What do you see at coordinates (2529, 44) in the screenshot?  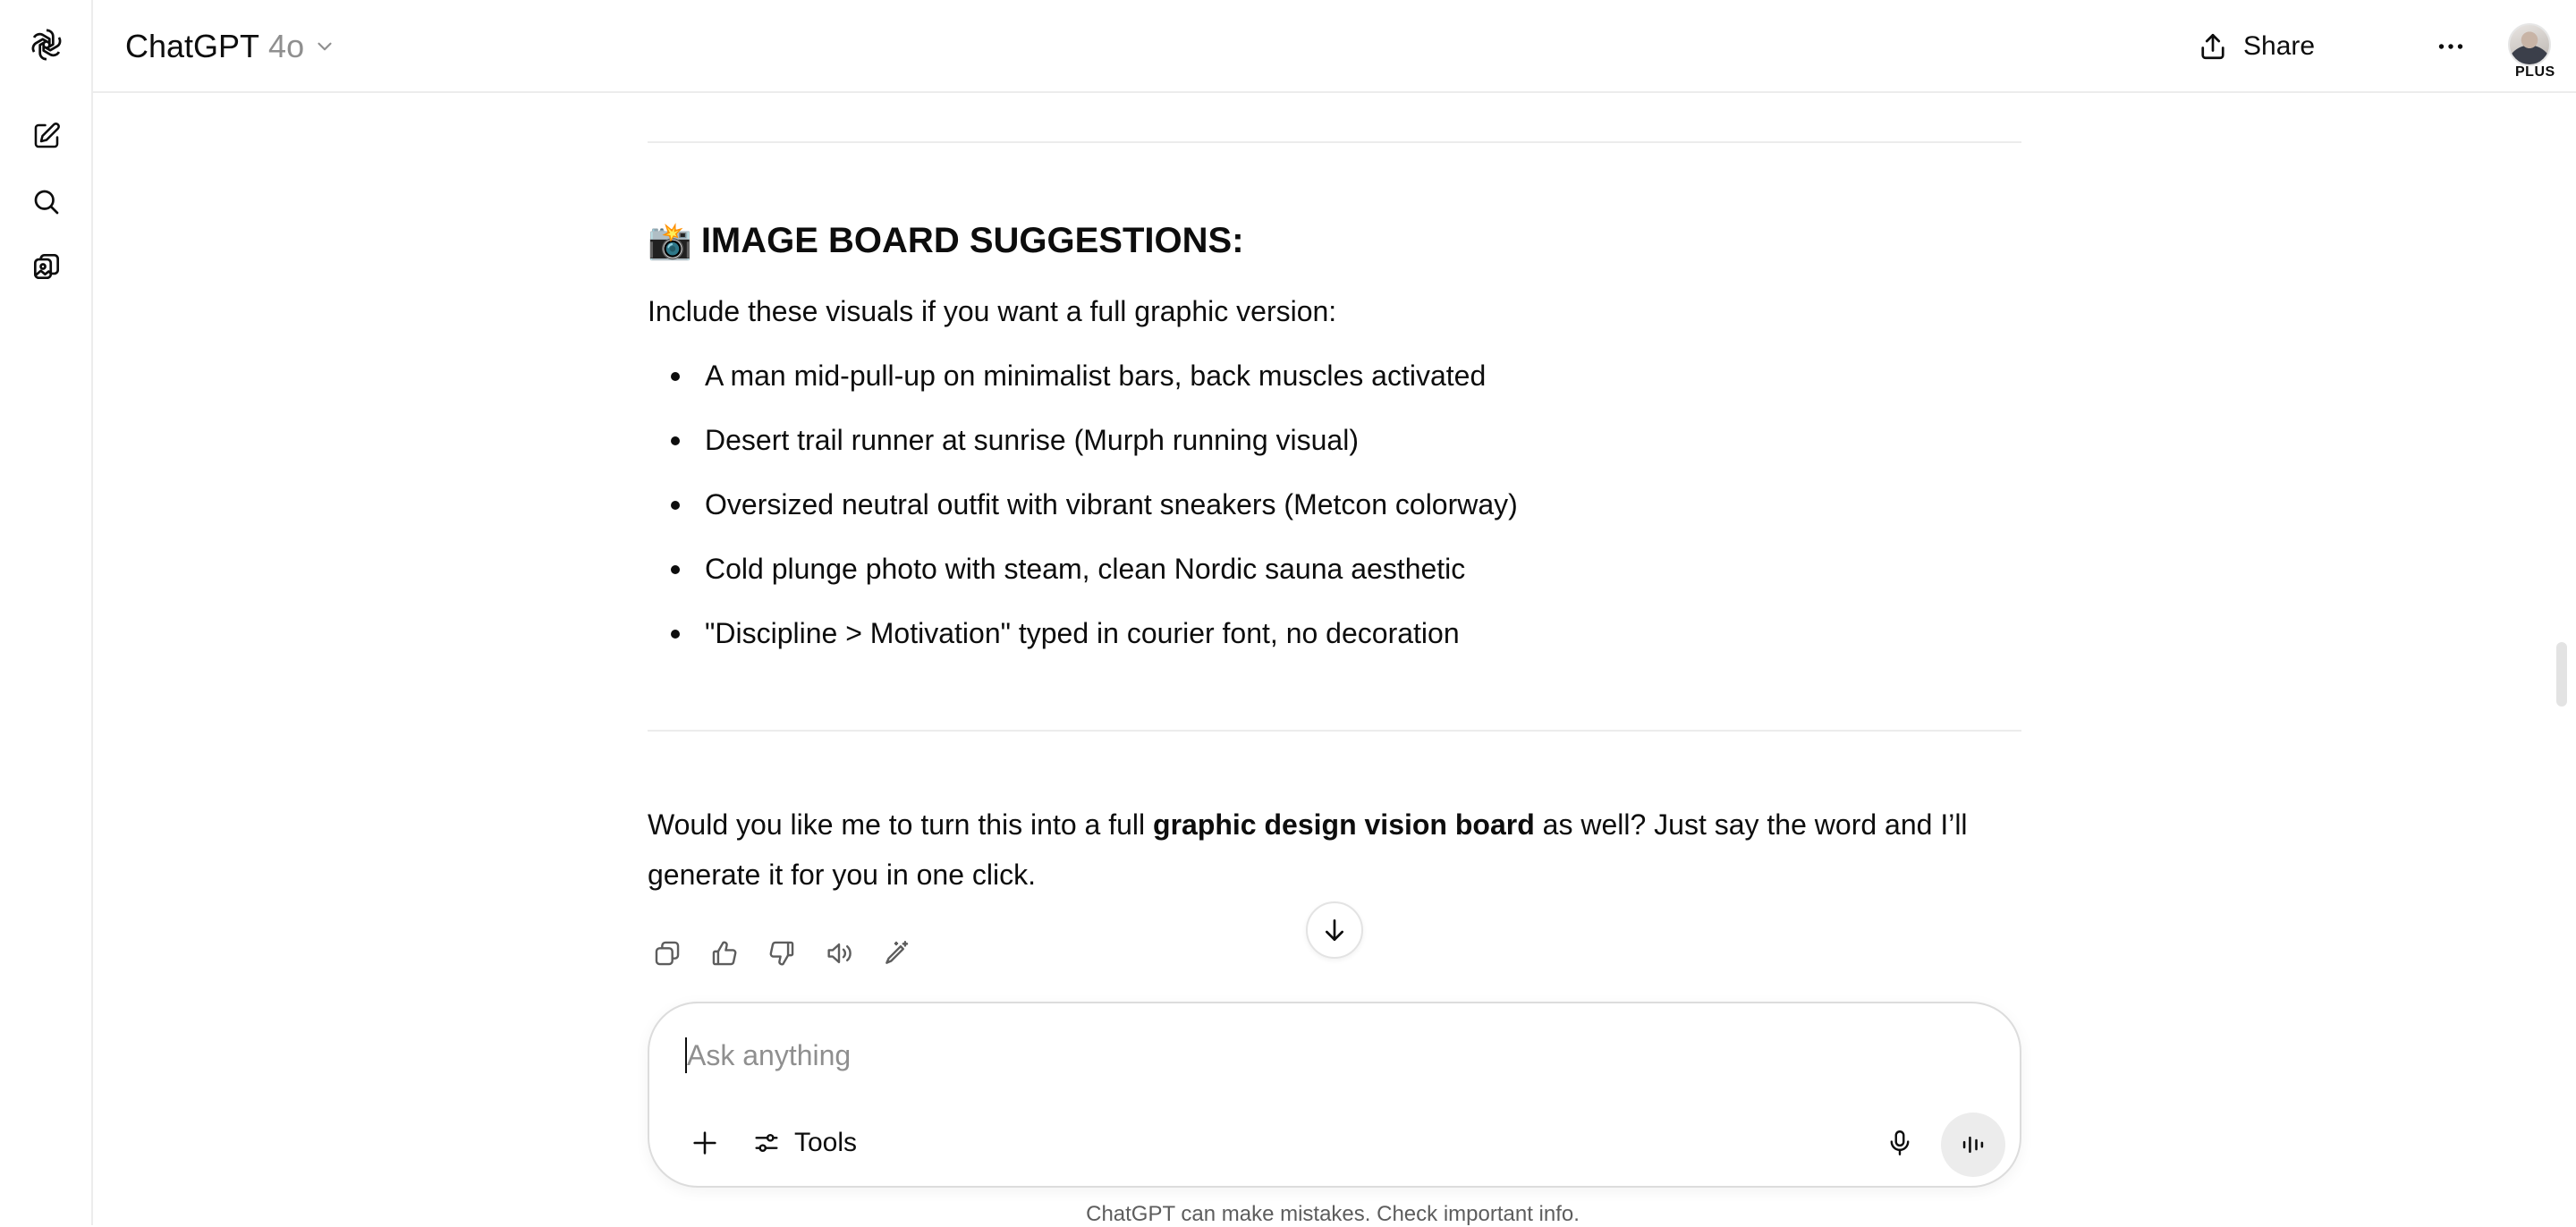 I see `user-avatar` at bounding box center [2529, 44].